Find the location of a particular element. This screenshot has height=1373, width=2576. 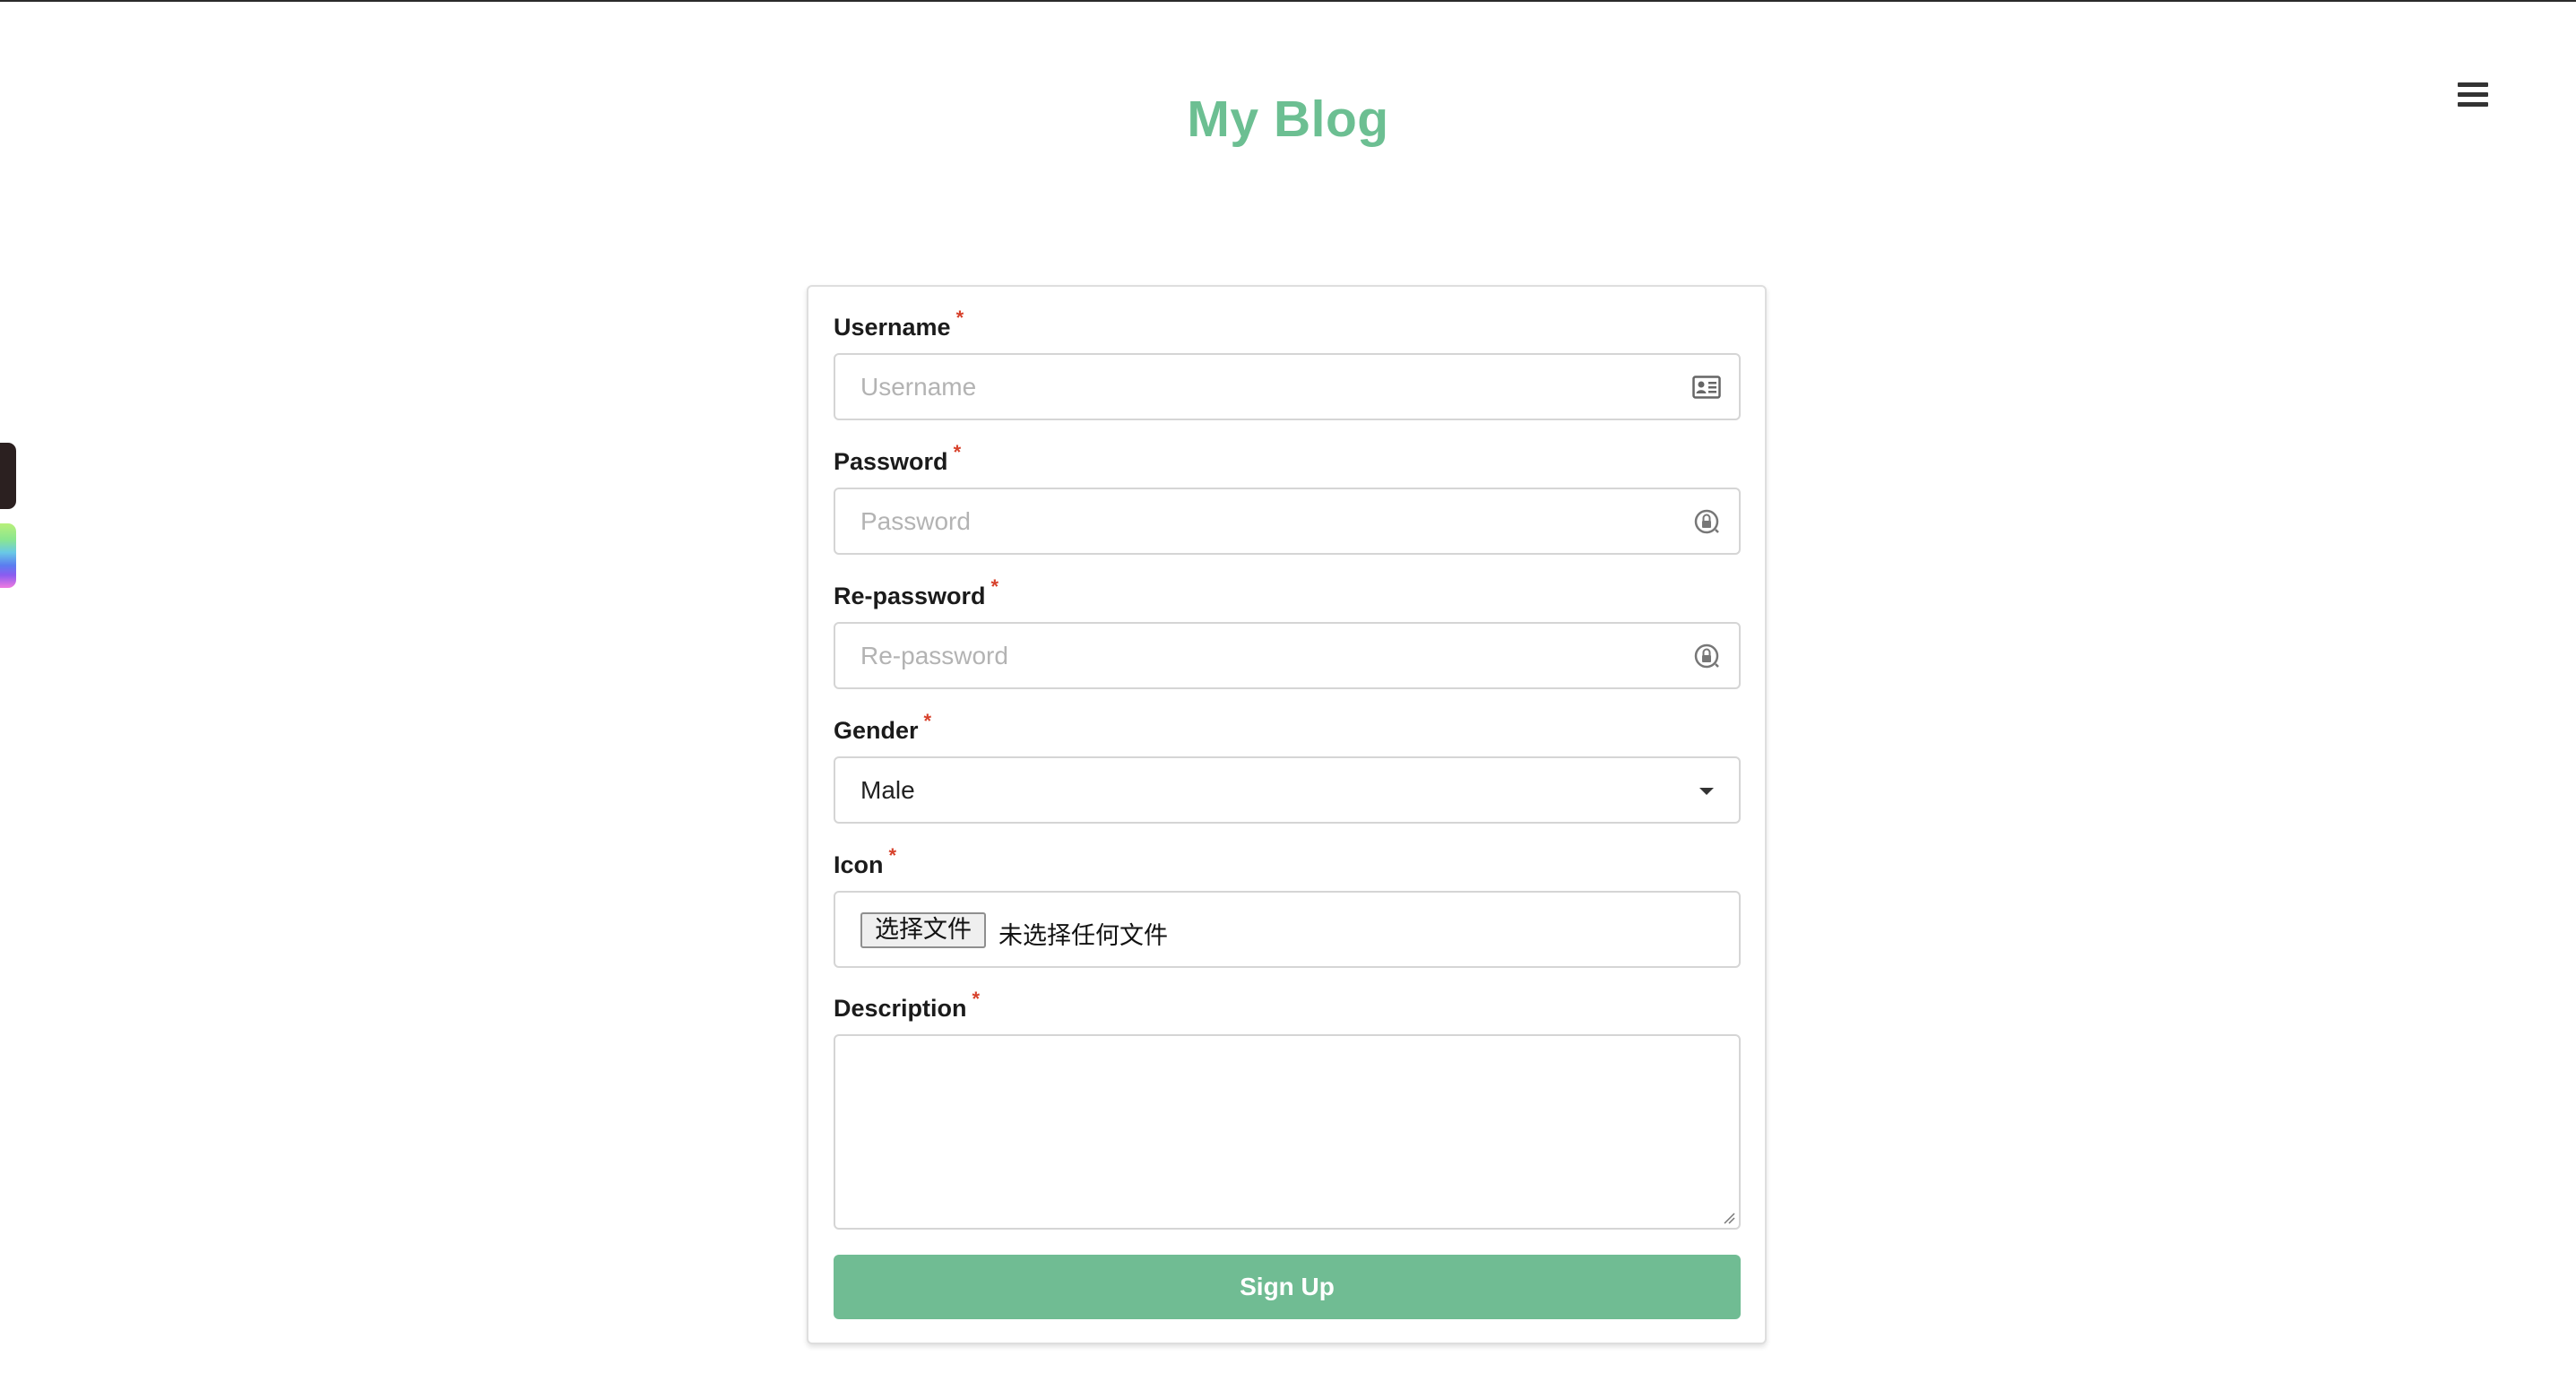

gender-selected-value: Male is located at coordinates (887, 790).